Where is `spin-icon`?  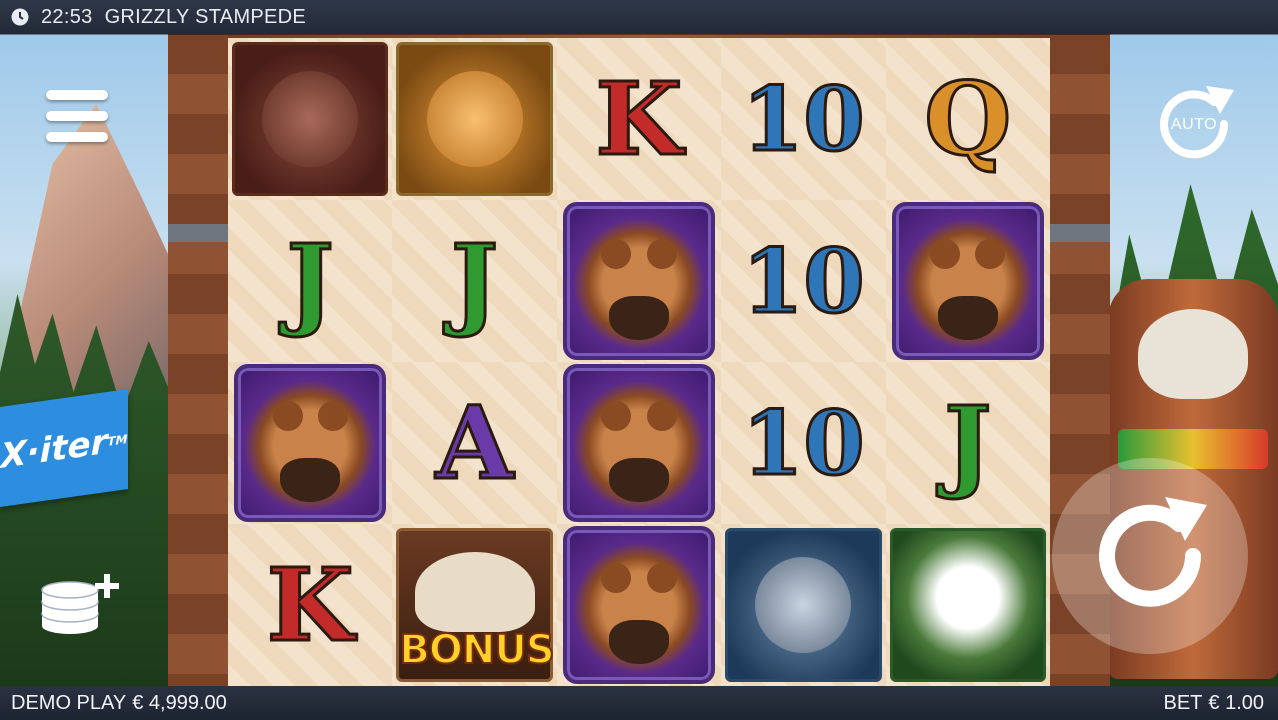
spin-icon is located at coordinates (1153, 552).